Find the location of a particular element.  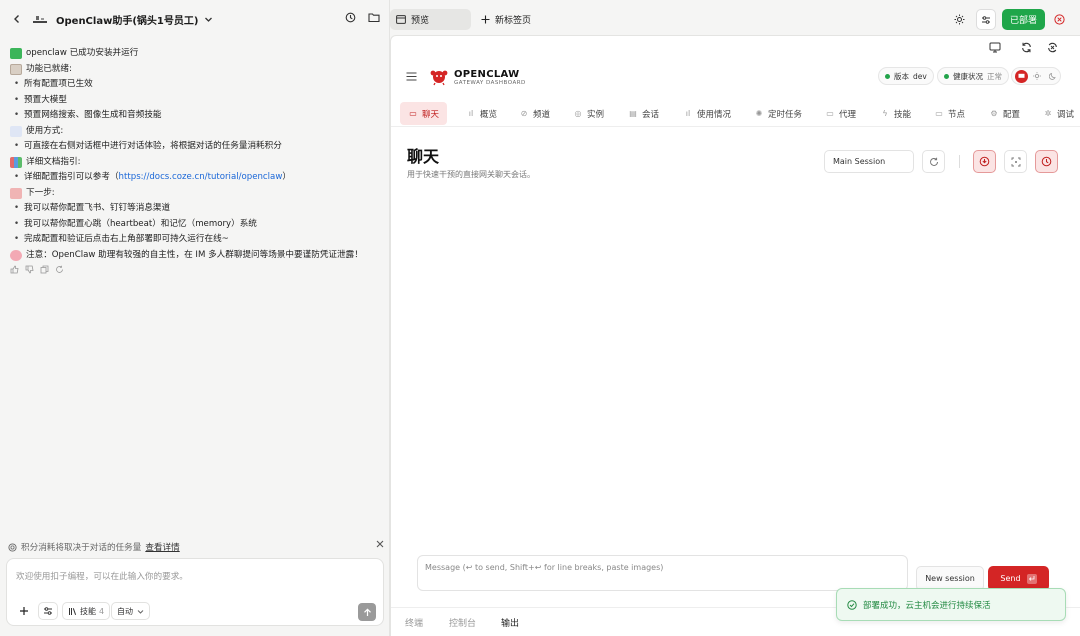

refresh-icon is located at coordinates (1026, 47).